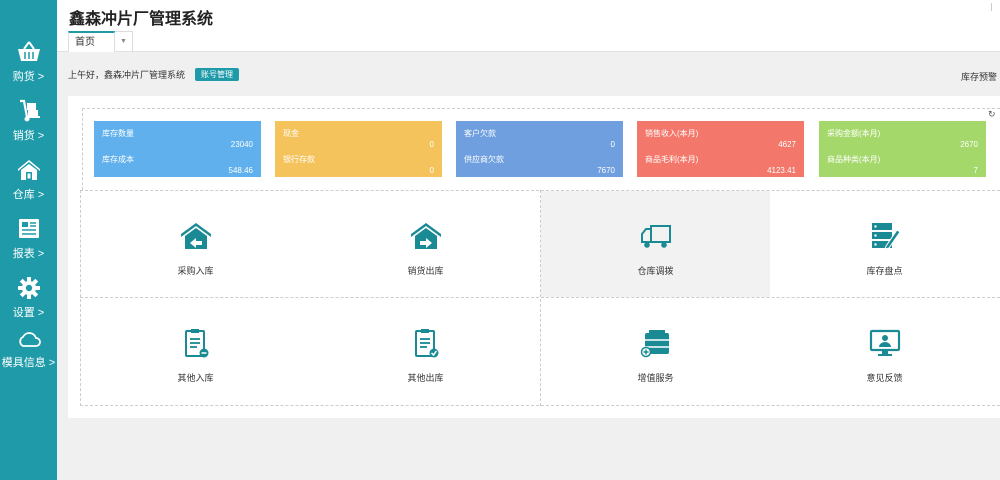 Image resolution: width=1000 pixels, height=480 pixels. I want to click on stat-label: 供应商欠款, so click(484, 159).